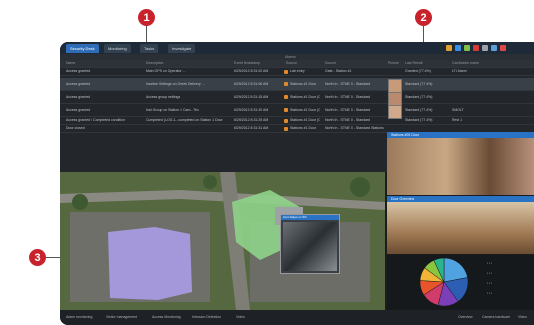 The image size is (534, 325). Describe the element at coordinates (496, 317) in the screenshot. I see `status-camera-hardware: Camera hardware` at that location.